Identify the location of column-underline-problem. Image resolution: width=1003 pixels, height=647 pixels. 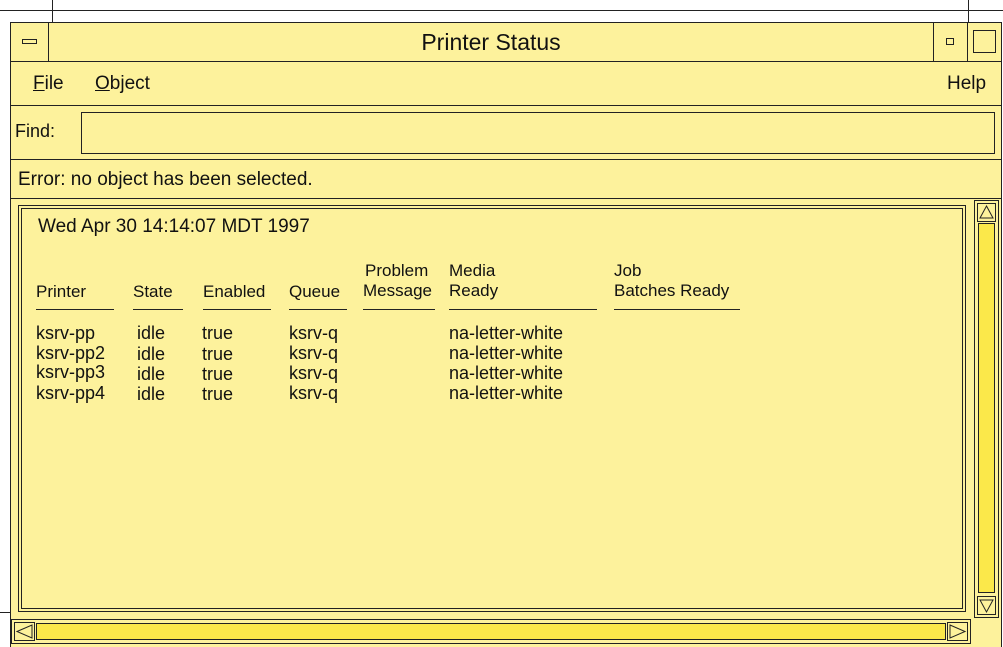
(399, 309).